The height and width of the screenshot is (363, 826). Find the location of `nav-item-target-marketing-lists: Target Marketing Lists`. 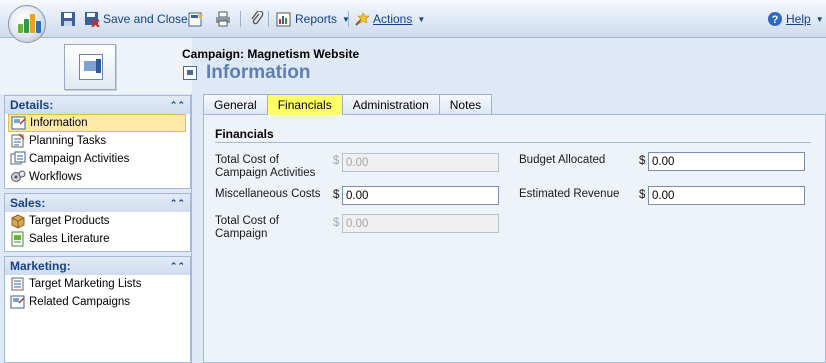

nav-item-target-marketing-lists: Target Marketing Lists is located at coordinates (97, 284).